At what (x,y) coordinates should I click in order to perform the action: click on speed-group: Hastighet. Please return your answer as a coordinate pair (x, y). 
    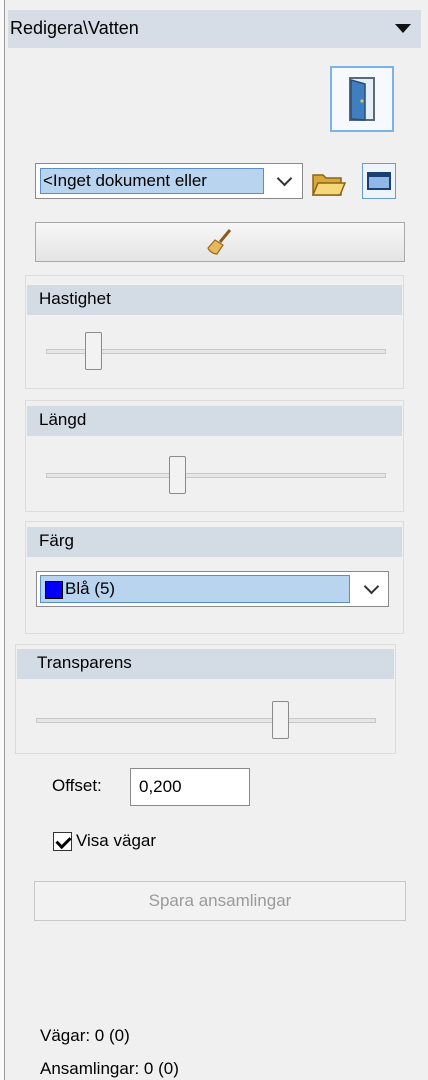
    Looking at the image, I should click on (214, 332).